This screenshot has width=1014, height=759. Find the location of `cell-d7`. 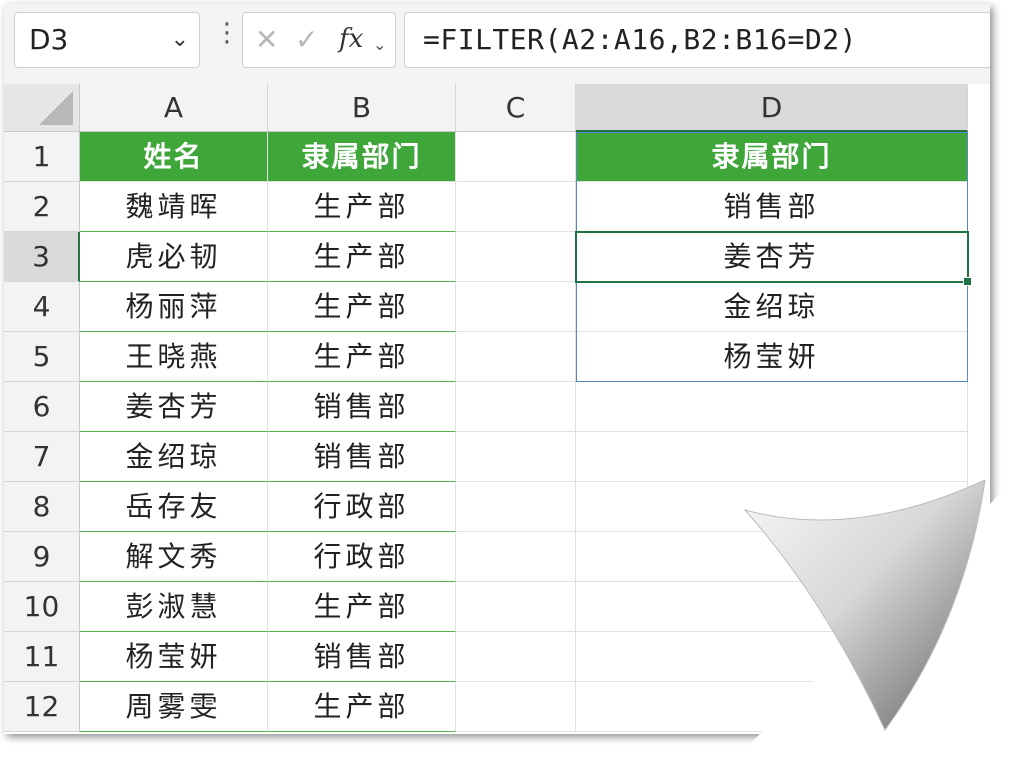

cell-d7 is located at coordinates (772, 457).